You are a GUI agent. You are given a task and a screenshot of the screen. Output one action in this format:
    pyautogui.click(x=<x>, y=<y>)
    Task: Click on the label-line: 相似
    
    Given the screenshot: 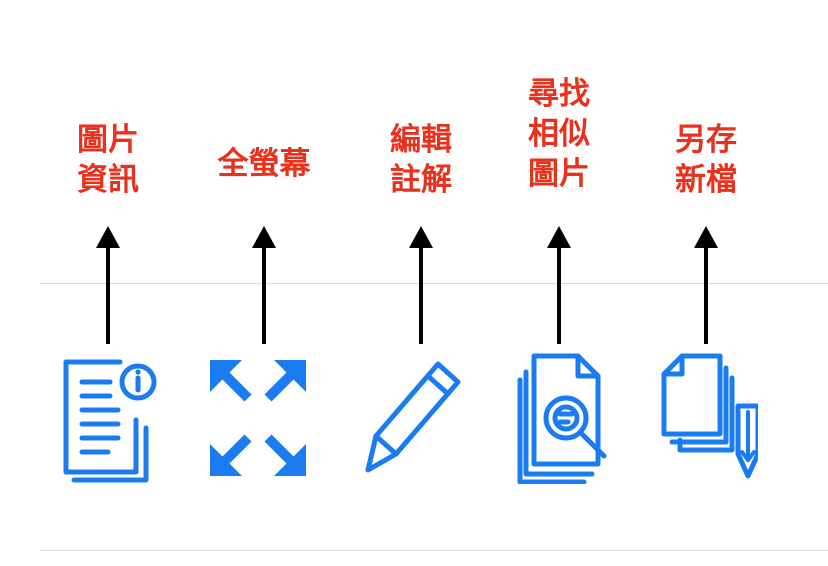 What is the action you would take?
    pyautogui.click(x=559, y=134)
    